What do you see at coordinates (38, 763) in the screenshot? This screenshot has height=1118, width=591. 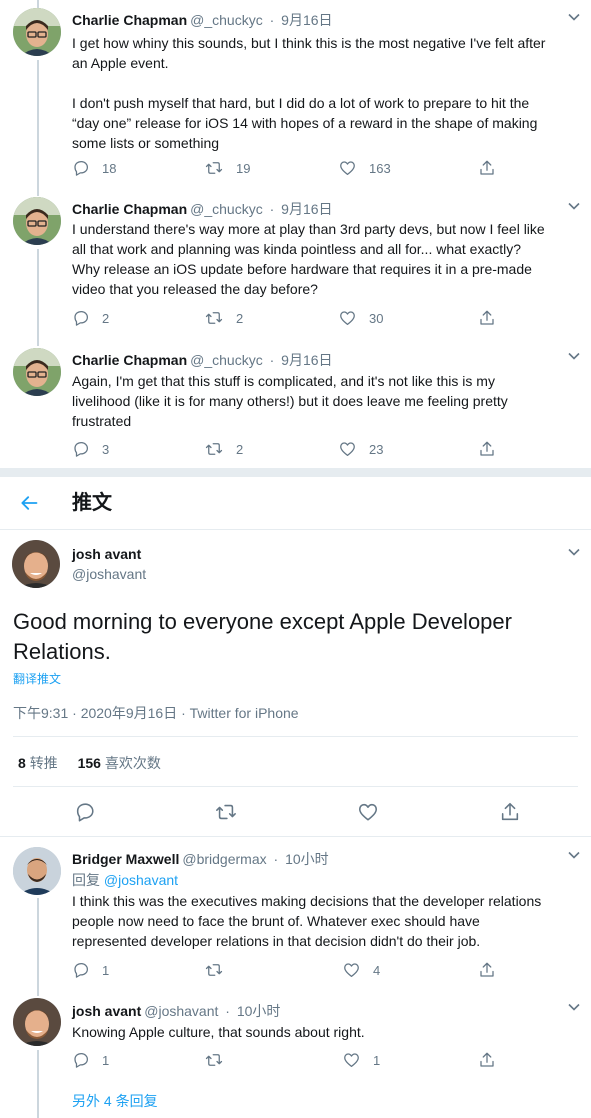 I see `retweet-stat: 8 转推` at bounding box center [38, 763].